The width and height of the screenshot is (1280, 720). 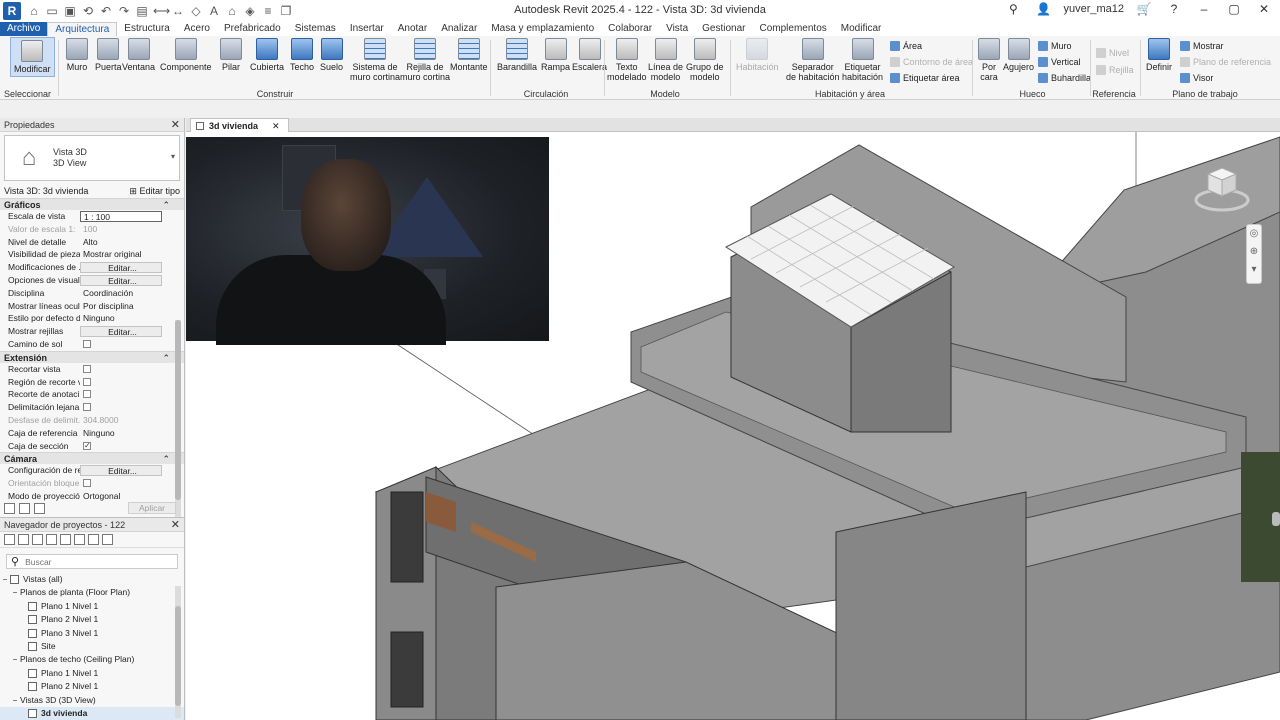 I want to click on tree-item-3d-vivienda: 3d vivienda, so click(x=92, y=713).